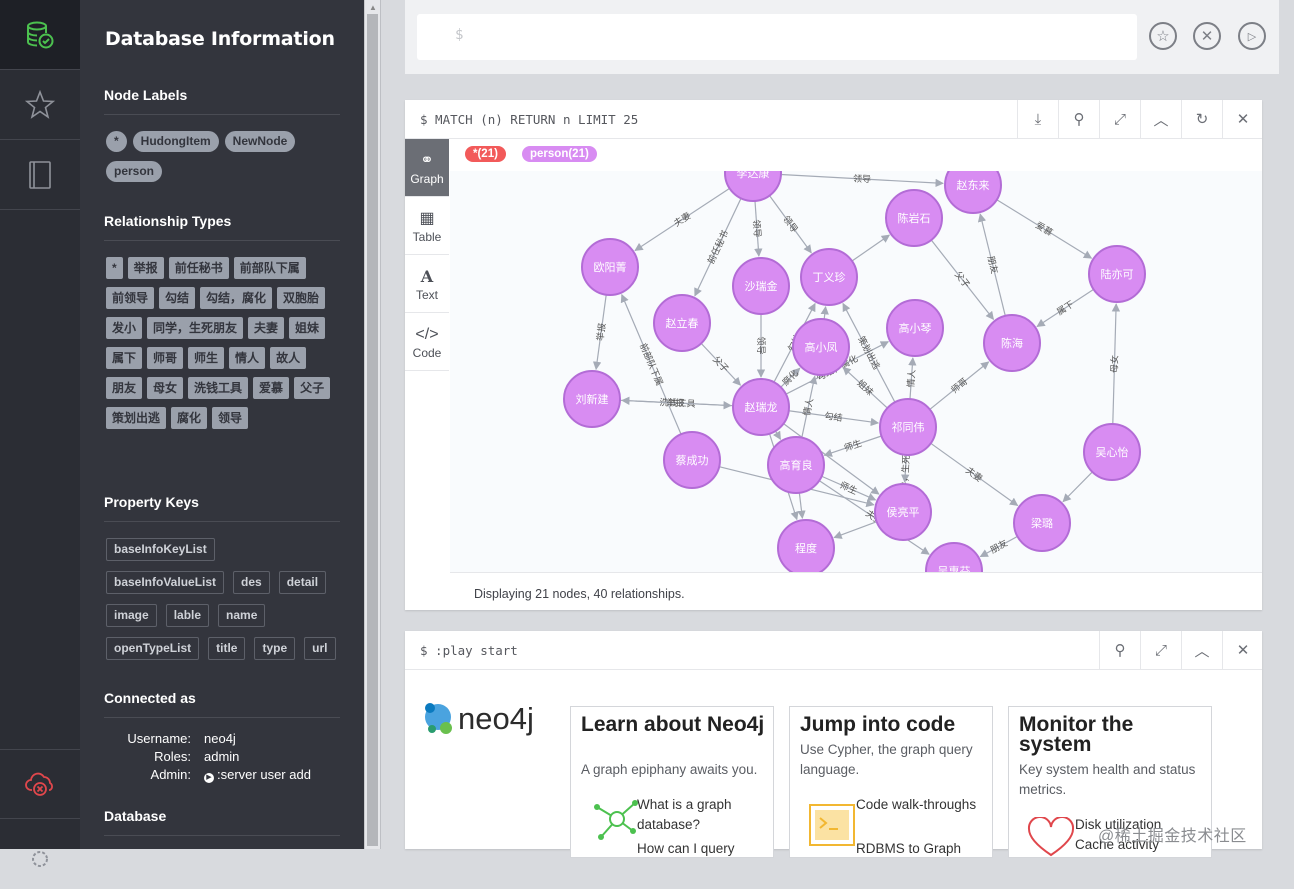 The width and height of the screenshot is (1294, 889). Describe the element at coordinates (610, 267) in the screenshot. I see `graph-node: 欧阳菁` at that location.